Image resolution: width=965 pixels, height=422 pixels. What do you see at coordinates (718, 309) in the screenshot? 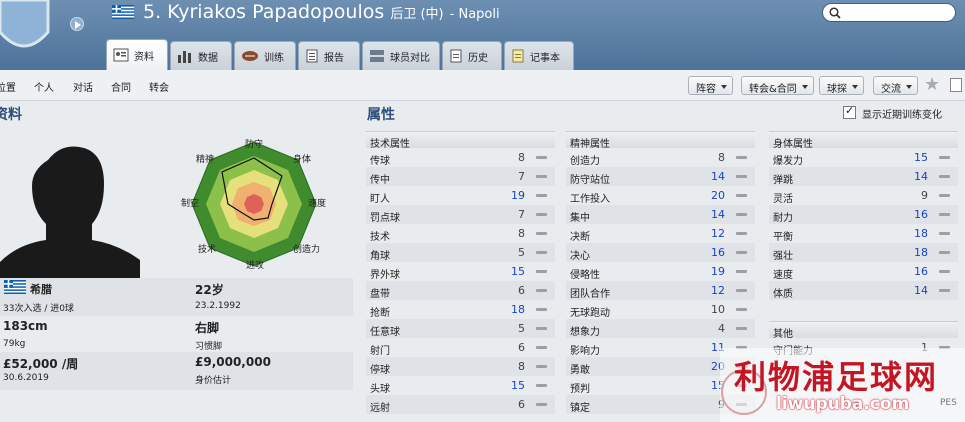
I see `attribute-value: 10` at bounding box center [718, 309].